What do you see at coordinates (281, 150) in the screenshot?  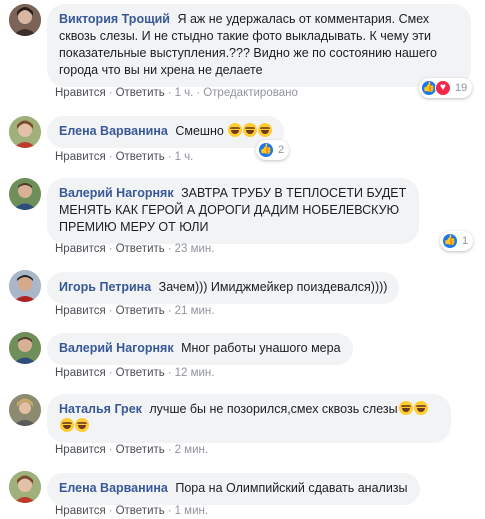 I see `reaction-count: 2` at bounding box center [281, 150].